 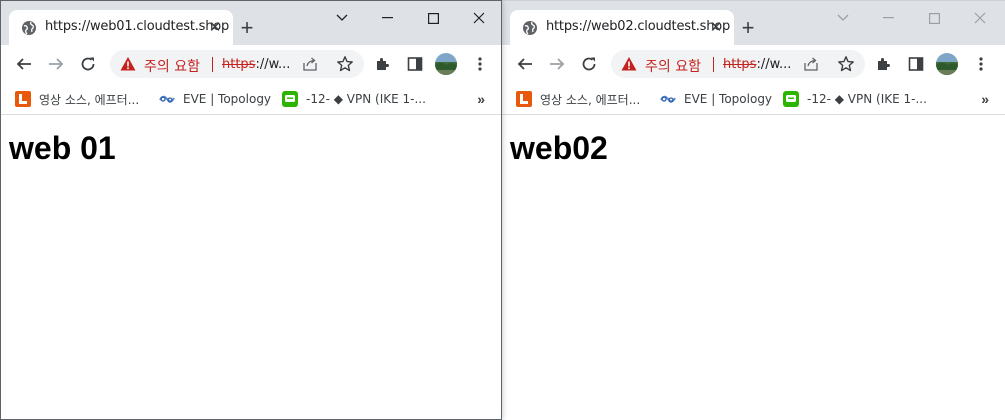 I want to click on tab-title: https://web01.cloudtest.shop, so click(x=137, y=26).